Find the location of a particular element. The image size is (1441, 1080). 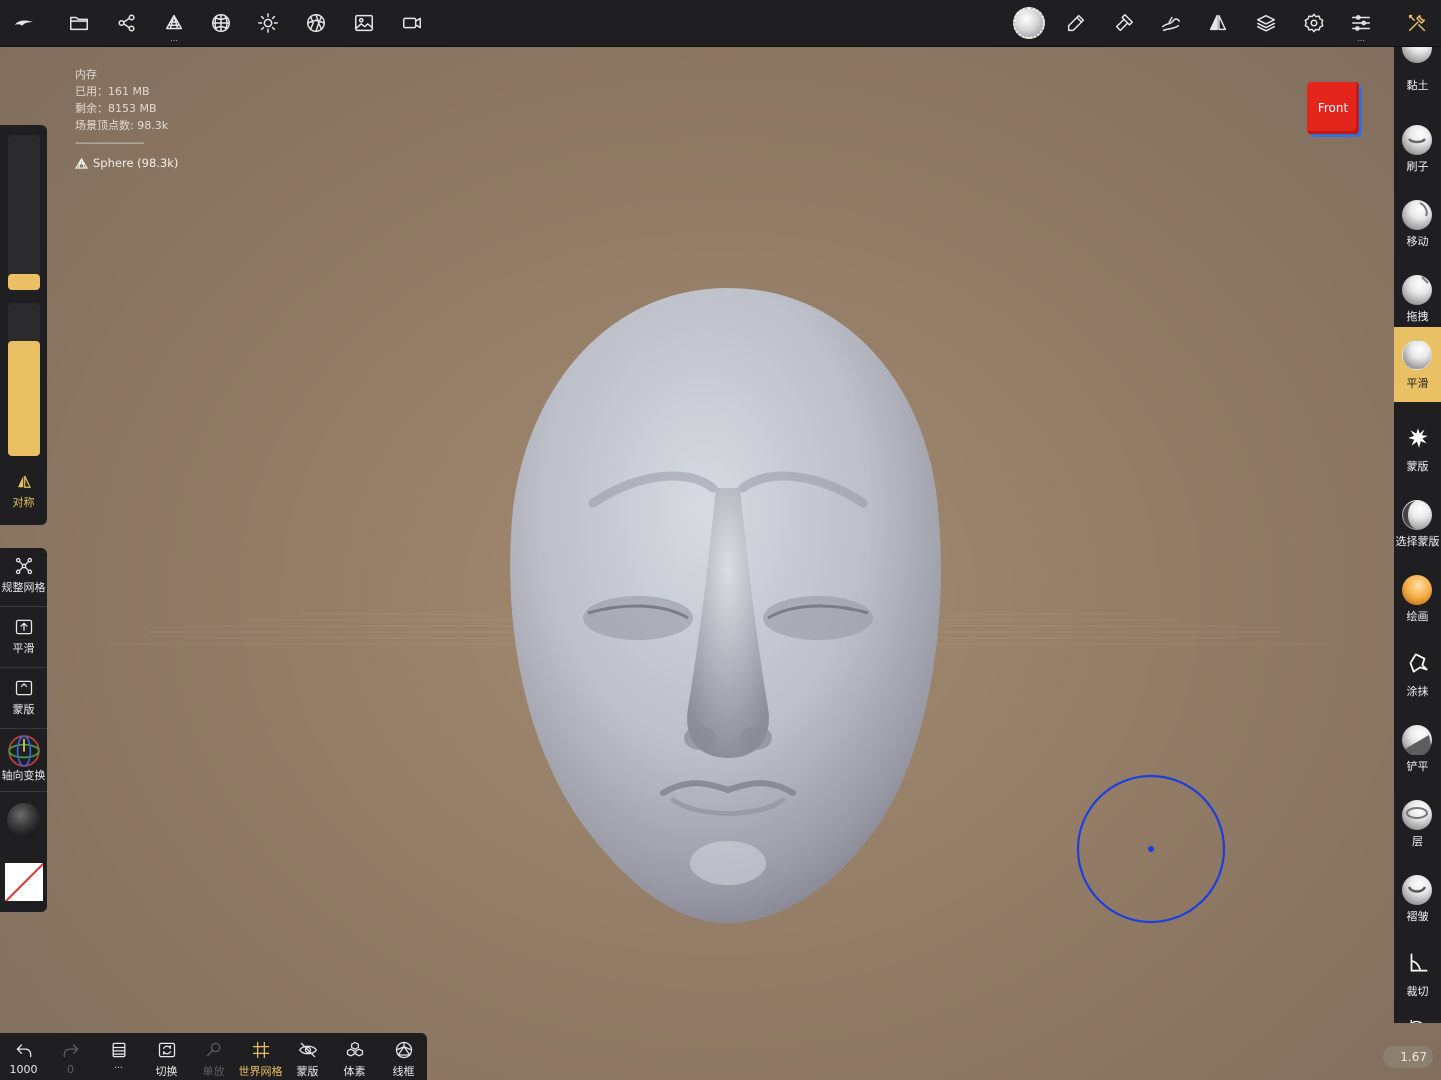

tool-move-label: 移动 is located at coordinates (1417, 241).